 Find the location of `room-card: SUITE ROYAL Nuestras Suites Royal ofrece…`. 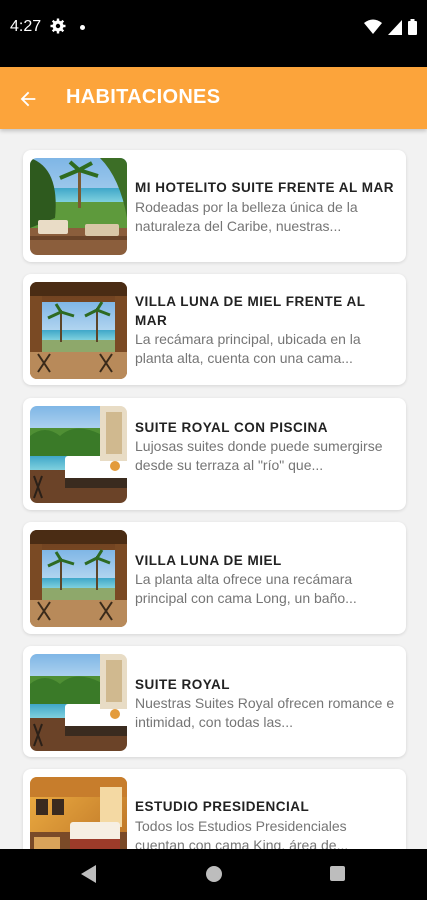

room-card: SUITE ROYAL Nuestras Suites Royal ofrece… is located at coordinates (214, 701).